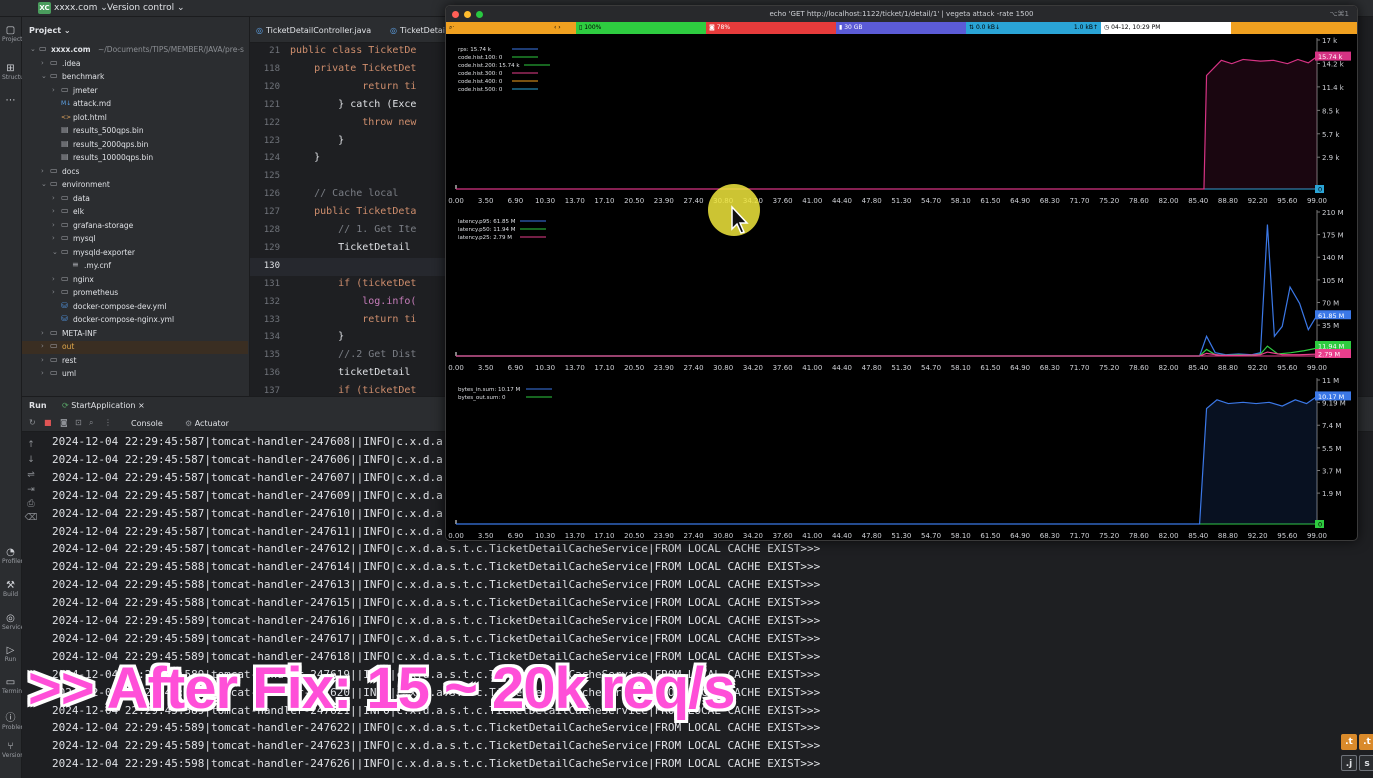 This screenshot has height=778, width=1373. Describe the element at coordinates (1198, 201) in the screenshot. I see `x-tick-label: 85.40` at that location.